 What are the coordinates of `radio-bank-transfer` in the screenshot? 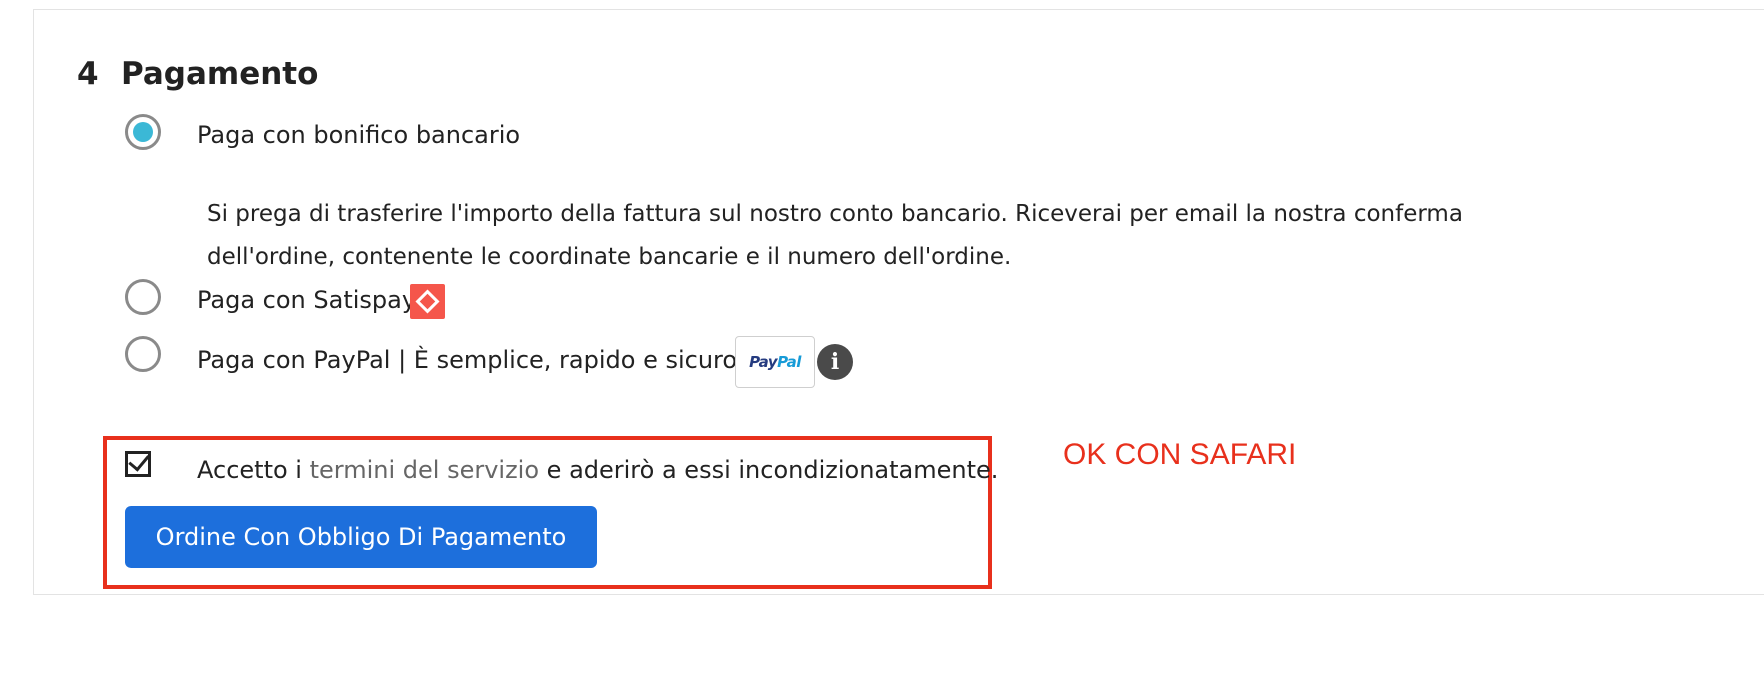 It's located at (143, 132).